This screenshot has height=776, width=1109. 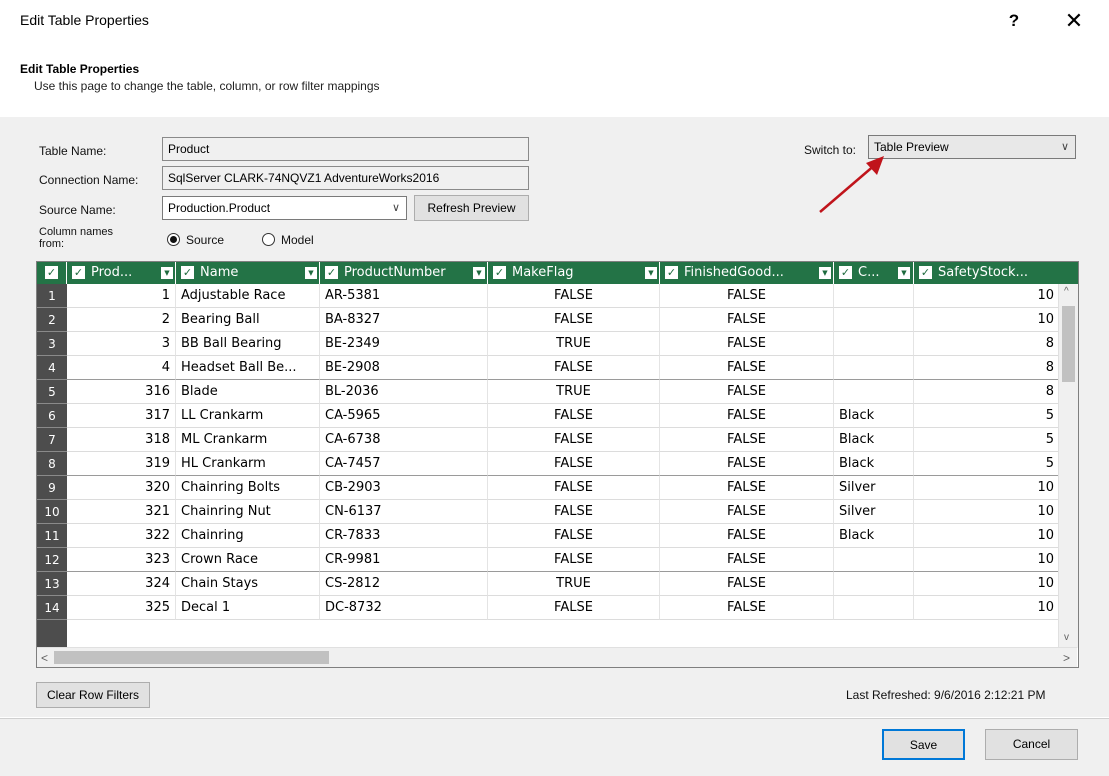 What do you see at coordinates (574, 488) in the screenshot?
I see `cell-make-flag: FALSE` at bounding box center [574, 488].